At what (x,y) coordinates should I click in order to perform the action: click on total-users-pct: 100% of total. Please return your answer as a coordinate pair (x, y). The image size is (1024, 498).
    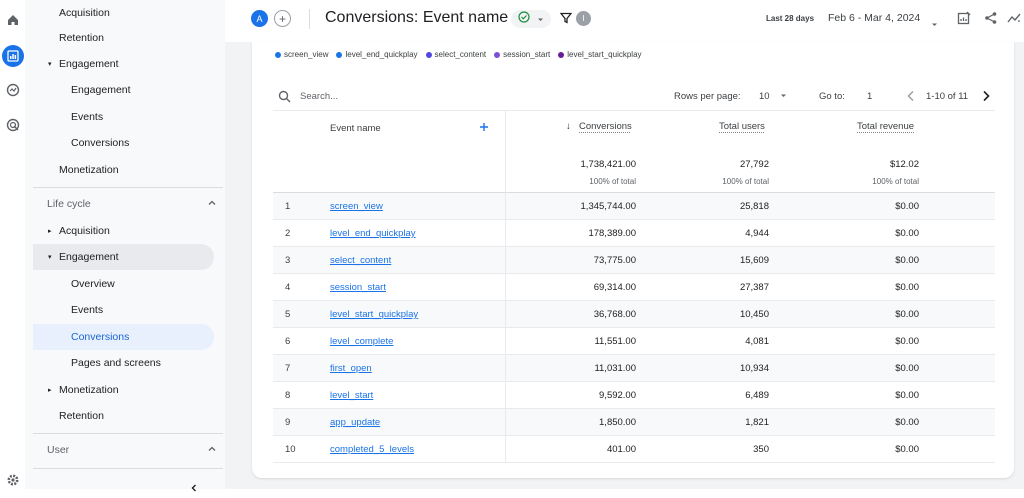
    Looking at the image, I should click on (745, 181).